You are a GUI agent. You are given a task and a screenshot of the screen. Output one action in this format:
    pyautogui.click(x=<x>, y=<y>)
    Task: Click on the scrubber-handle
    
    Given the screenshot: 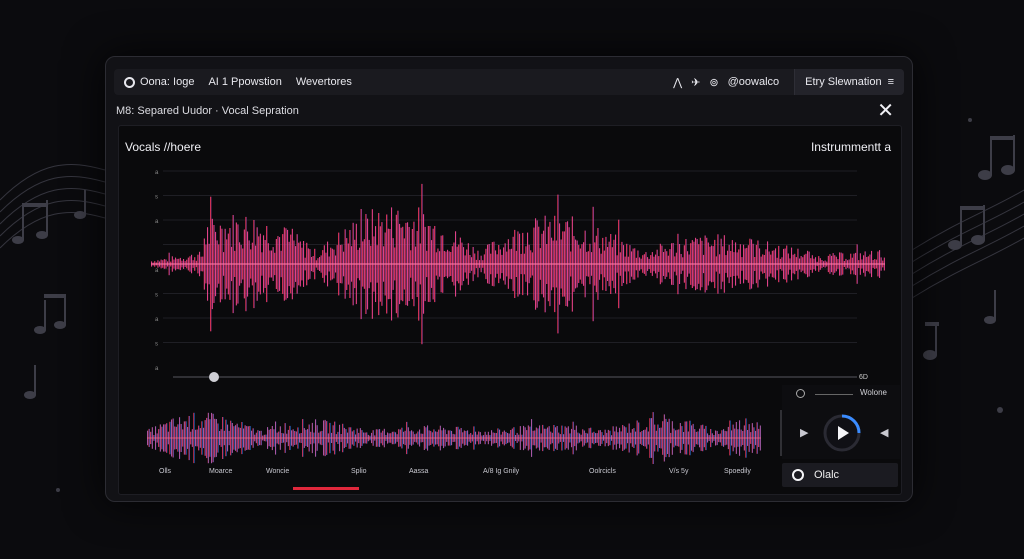 What is the action you would take?
    pyautogui.click(x=214, y=377)
    